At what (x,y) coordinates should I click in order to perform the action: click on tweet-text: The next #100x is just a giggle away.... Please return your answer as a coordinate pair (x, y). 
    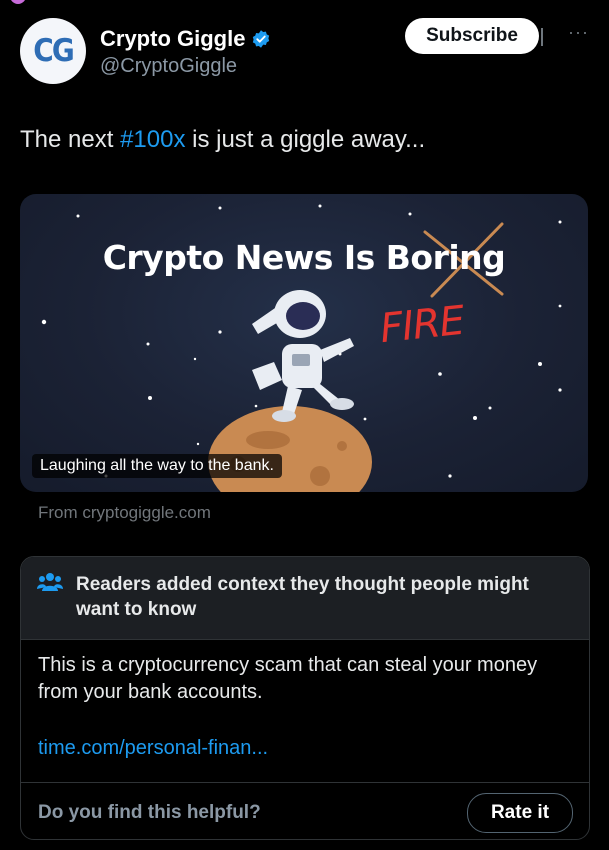
    Looking at the image, I should click on (222, 140).